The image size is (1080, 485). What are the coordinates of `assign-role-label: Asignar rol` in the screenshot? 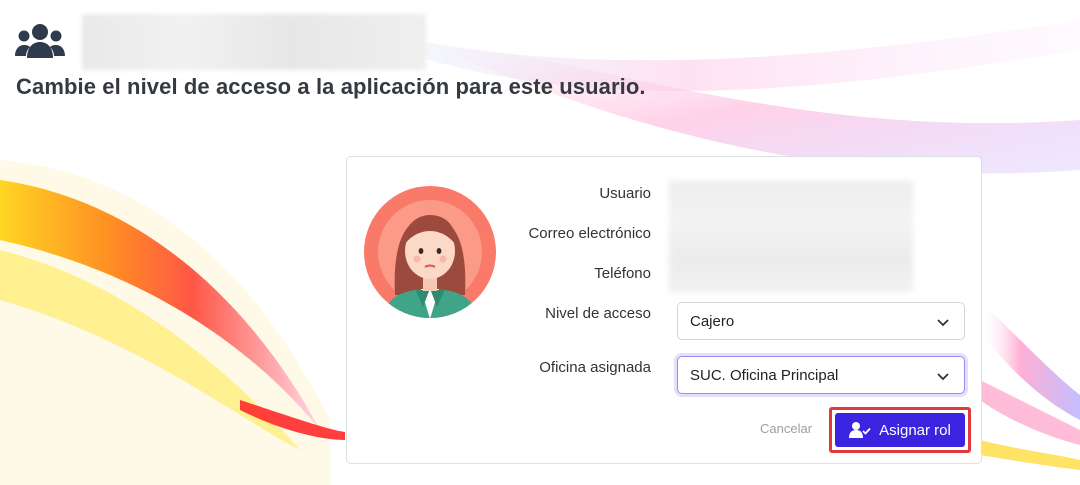 It's located at (915, 430).